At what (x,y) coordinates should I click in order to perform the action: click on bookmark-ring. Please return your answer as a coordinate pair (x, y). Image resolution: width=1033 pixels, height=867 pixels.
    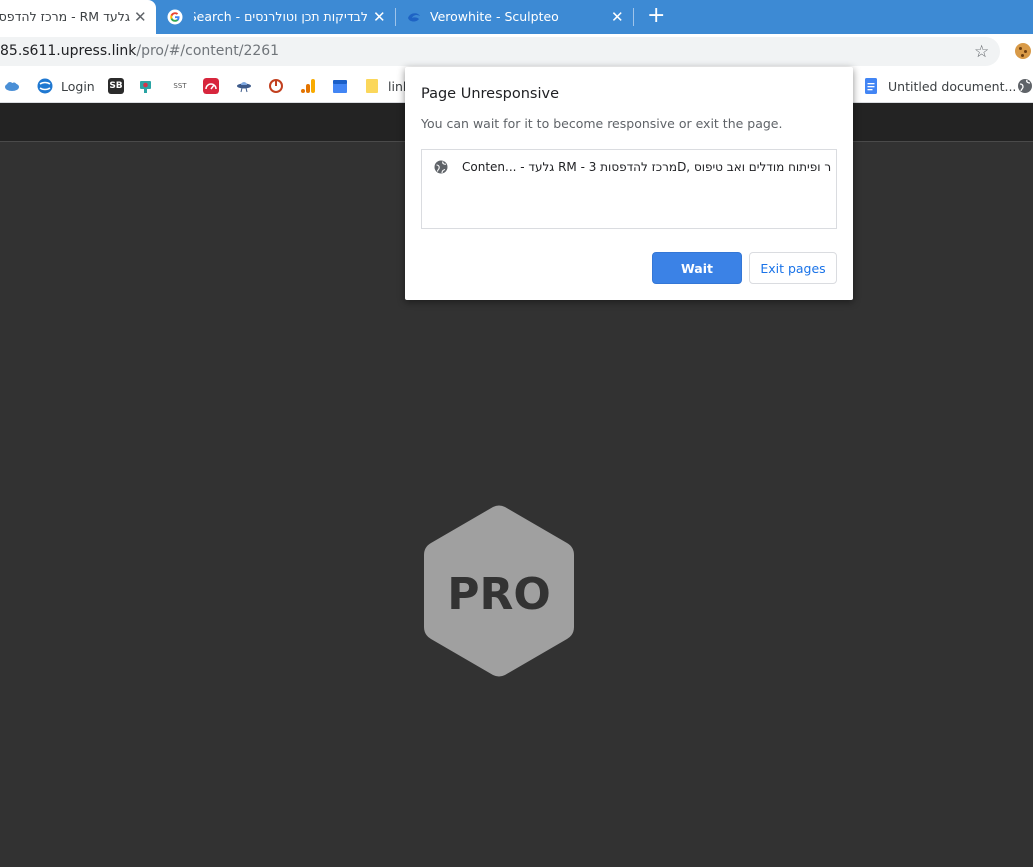
    Looking at the image, I should click on (276, 86).